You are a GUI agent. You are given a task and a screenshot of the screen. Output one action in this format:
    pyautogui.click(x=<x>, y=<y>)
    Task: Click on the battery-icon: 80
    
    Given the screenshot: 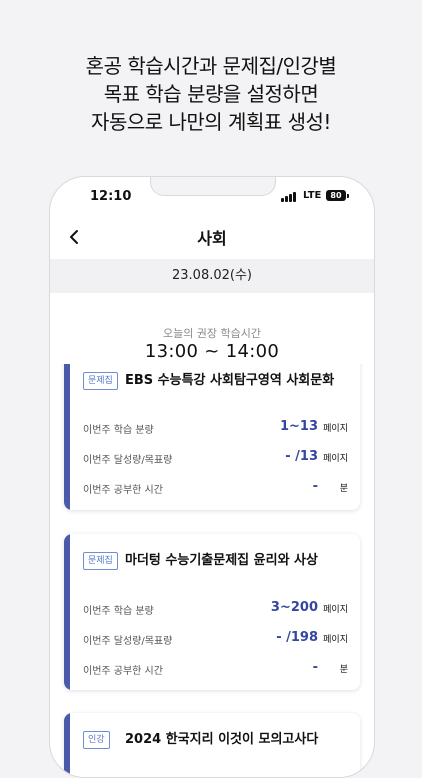 What is the action you would take?
    pyautogui.click(x=337, y=195)
    